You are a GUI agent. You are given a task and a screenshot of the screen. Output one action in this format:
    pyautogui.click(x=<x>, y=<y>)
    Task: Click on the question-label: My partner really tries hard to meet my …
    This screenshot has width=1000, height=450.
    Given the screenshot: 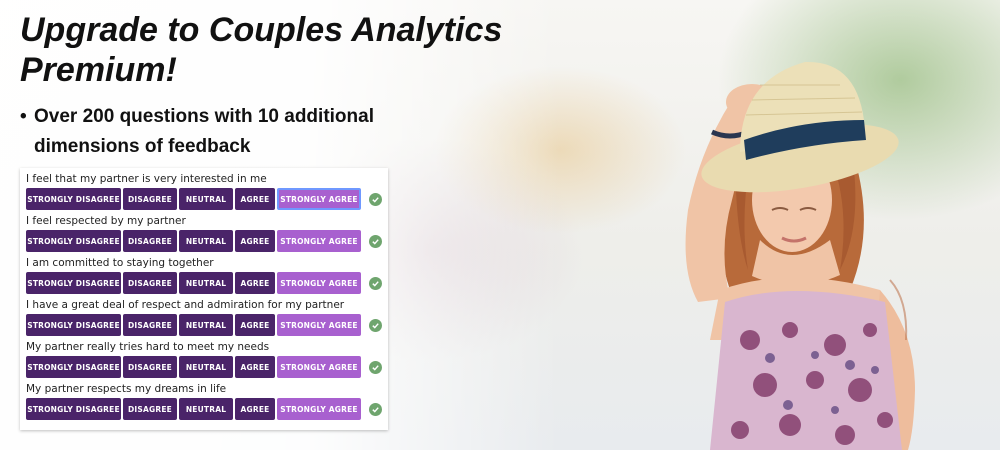 What is the action you would take?
    pyautogui.click(x=148, y=347)
    